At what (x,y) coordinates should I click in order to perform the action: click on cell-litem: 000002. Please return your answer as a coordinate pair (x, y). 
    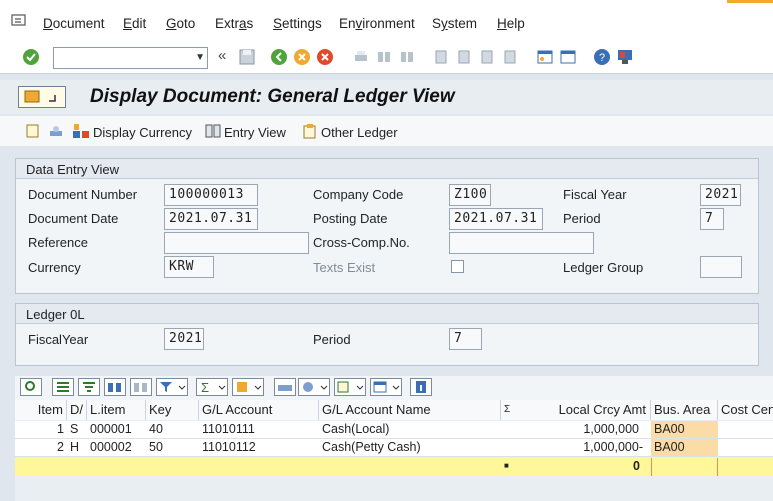
    Looking at the image, I should click on (111, 447).